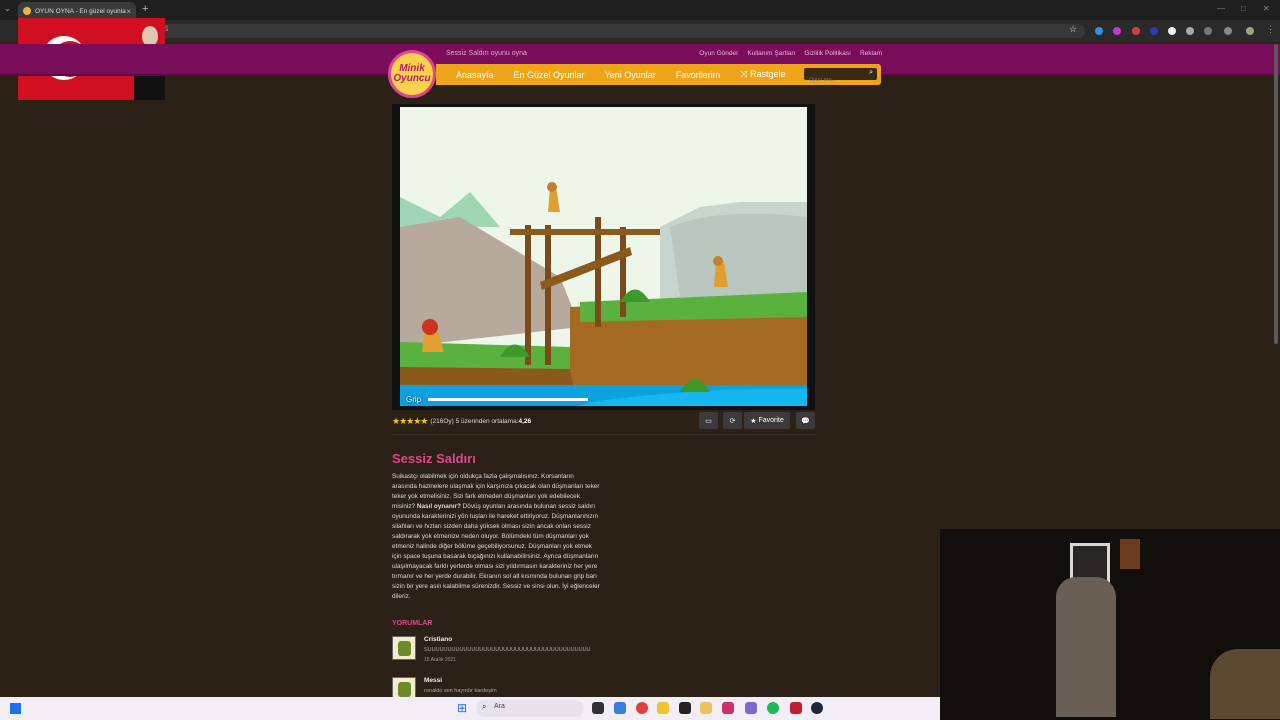 This screenshot has height=720, width=1280. I want to click on chrome-icon, so click(642, 708).